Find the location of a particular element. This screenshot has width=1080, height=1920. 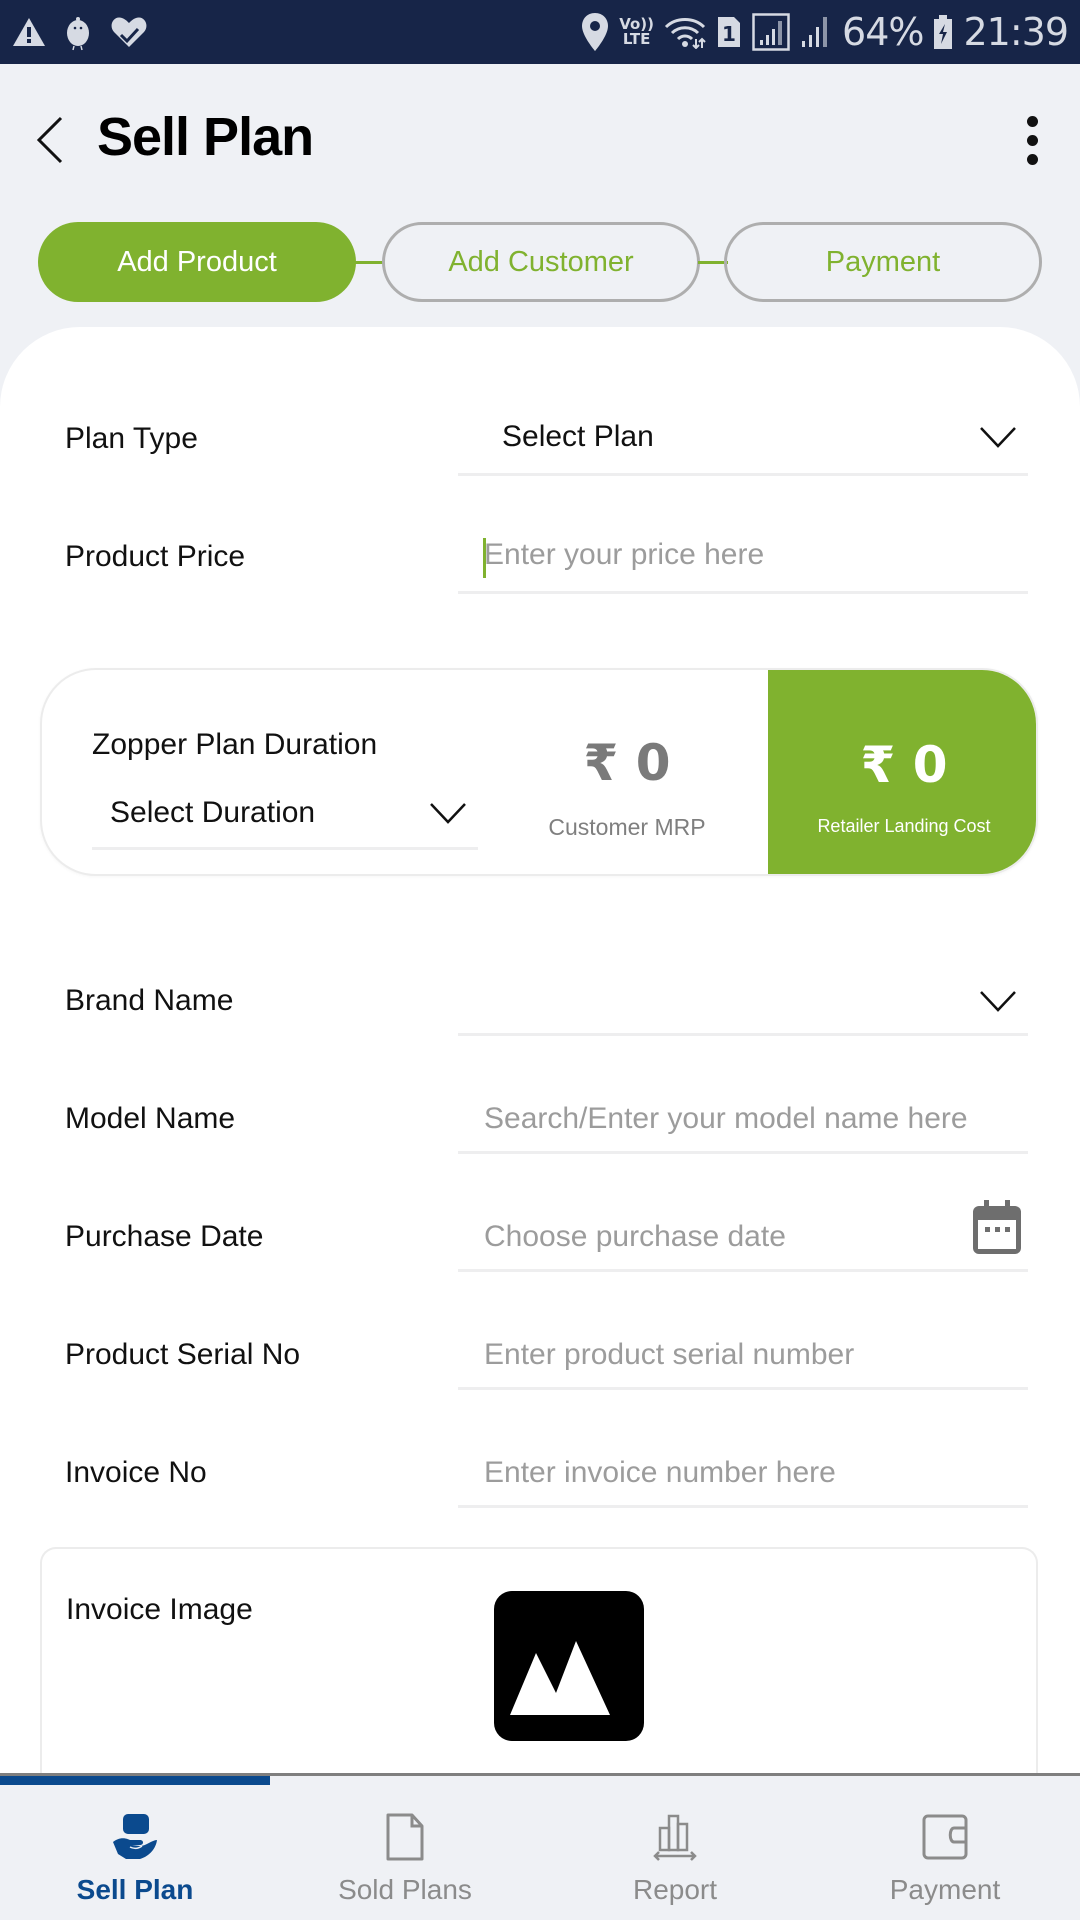

sim1-icon: 1 is located at coordinates (729, 32).